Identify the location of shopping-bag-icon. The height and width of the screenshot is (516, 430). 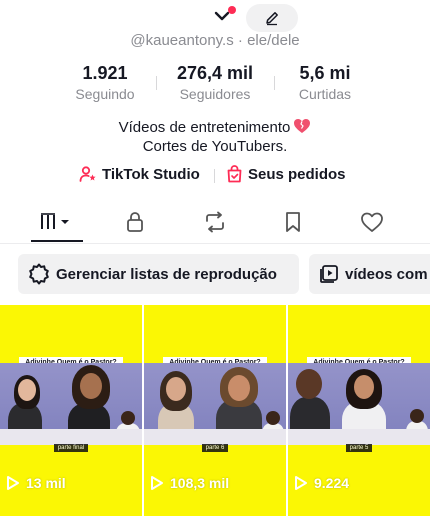
(234, 174).